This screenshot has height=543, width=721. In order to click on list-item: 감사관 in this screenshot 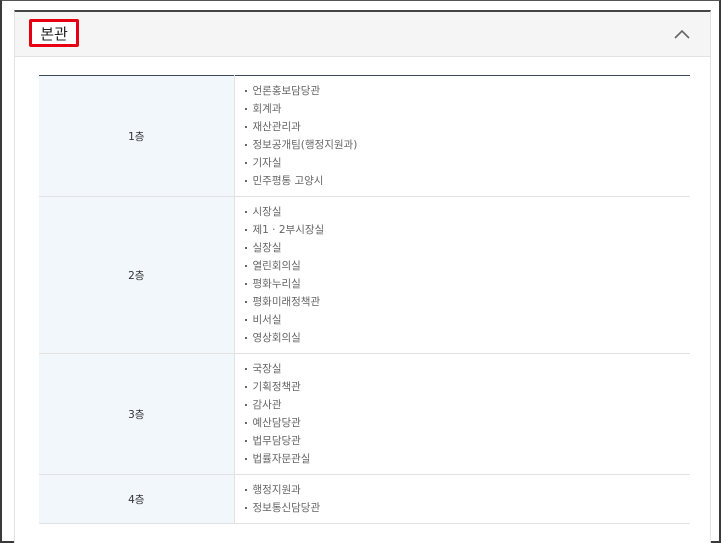, I will do `click(467, 405)`.